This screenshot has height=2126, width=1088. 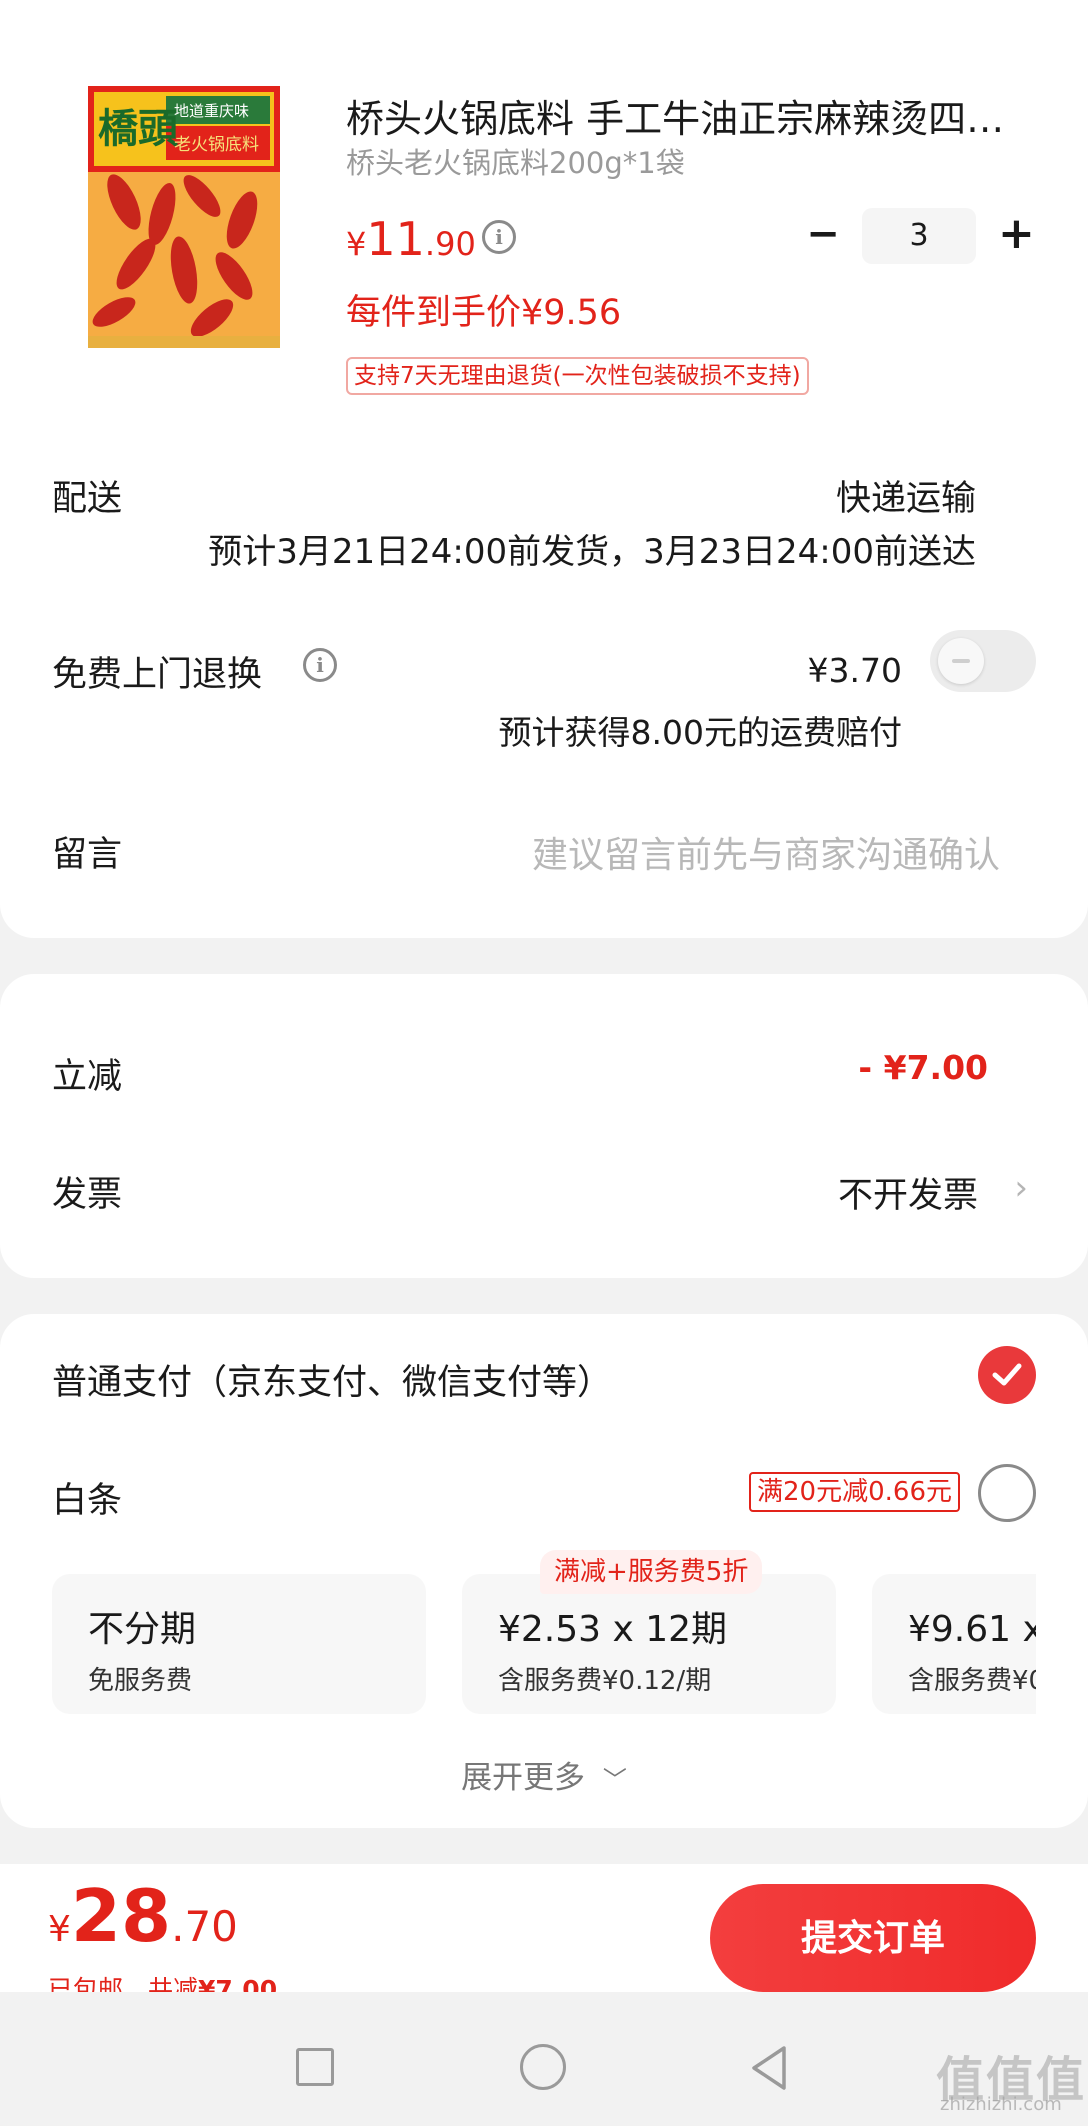 What do you see at coordinates (87, 1497) in the screenshot?
I see `baitiao-label: 白条` at bounding box center [87, 1497].